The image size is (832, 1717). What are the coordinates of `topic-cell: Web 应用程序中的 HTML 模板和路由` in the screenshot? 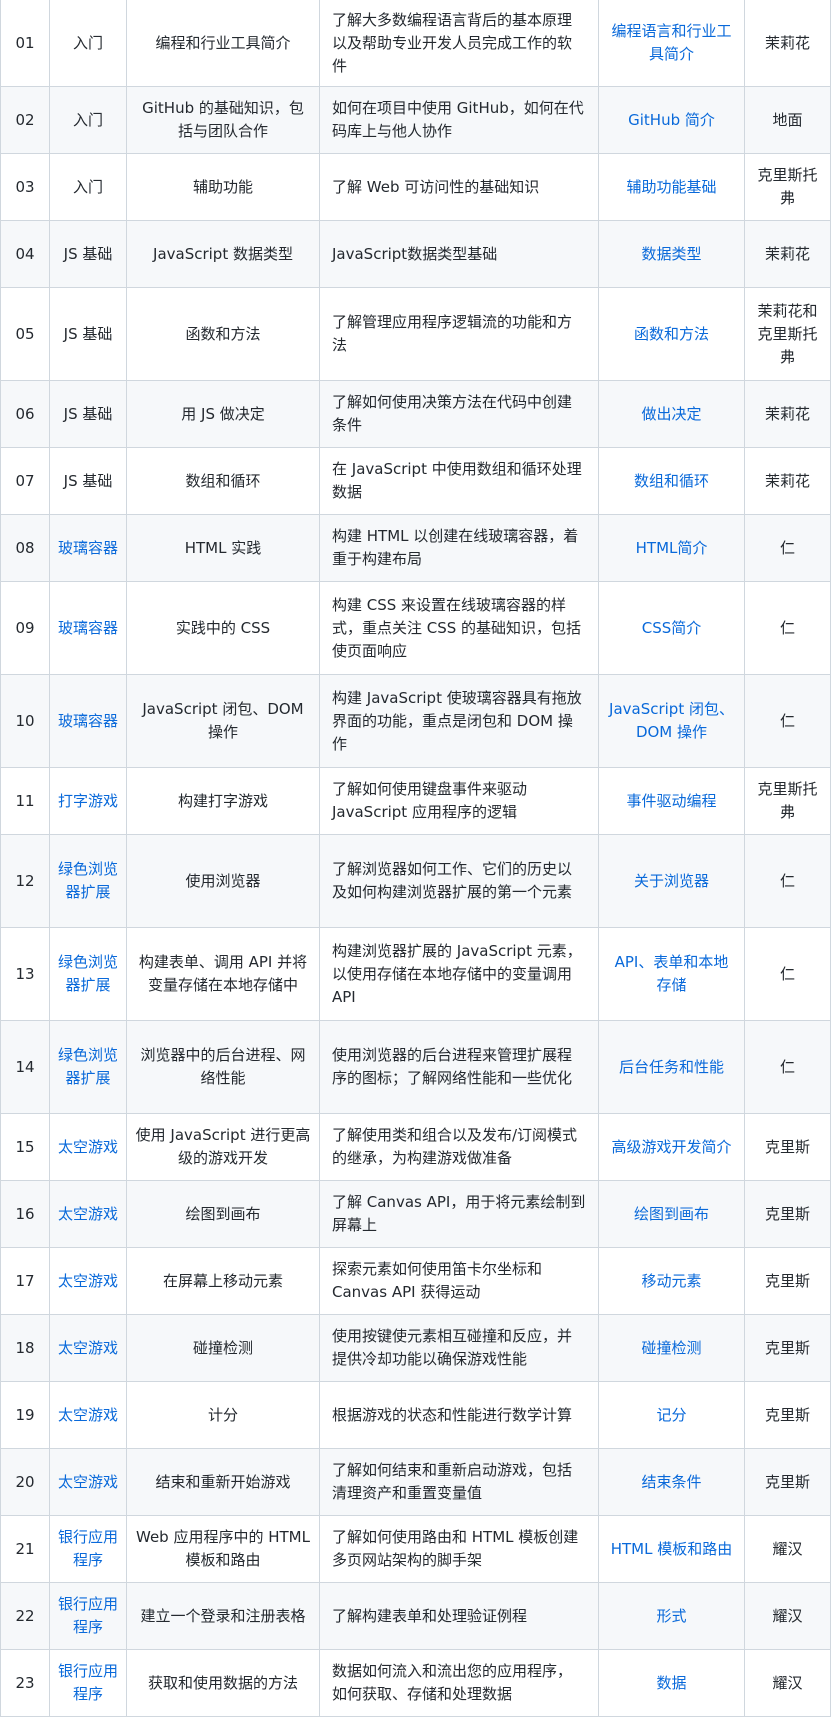 It's located at (223, 1549).